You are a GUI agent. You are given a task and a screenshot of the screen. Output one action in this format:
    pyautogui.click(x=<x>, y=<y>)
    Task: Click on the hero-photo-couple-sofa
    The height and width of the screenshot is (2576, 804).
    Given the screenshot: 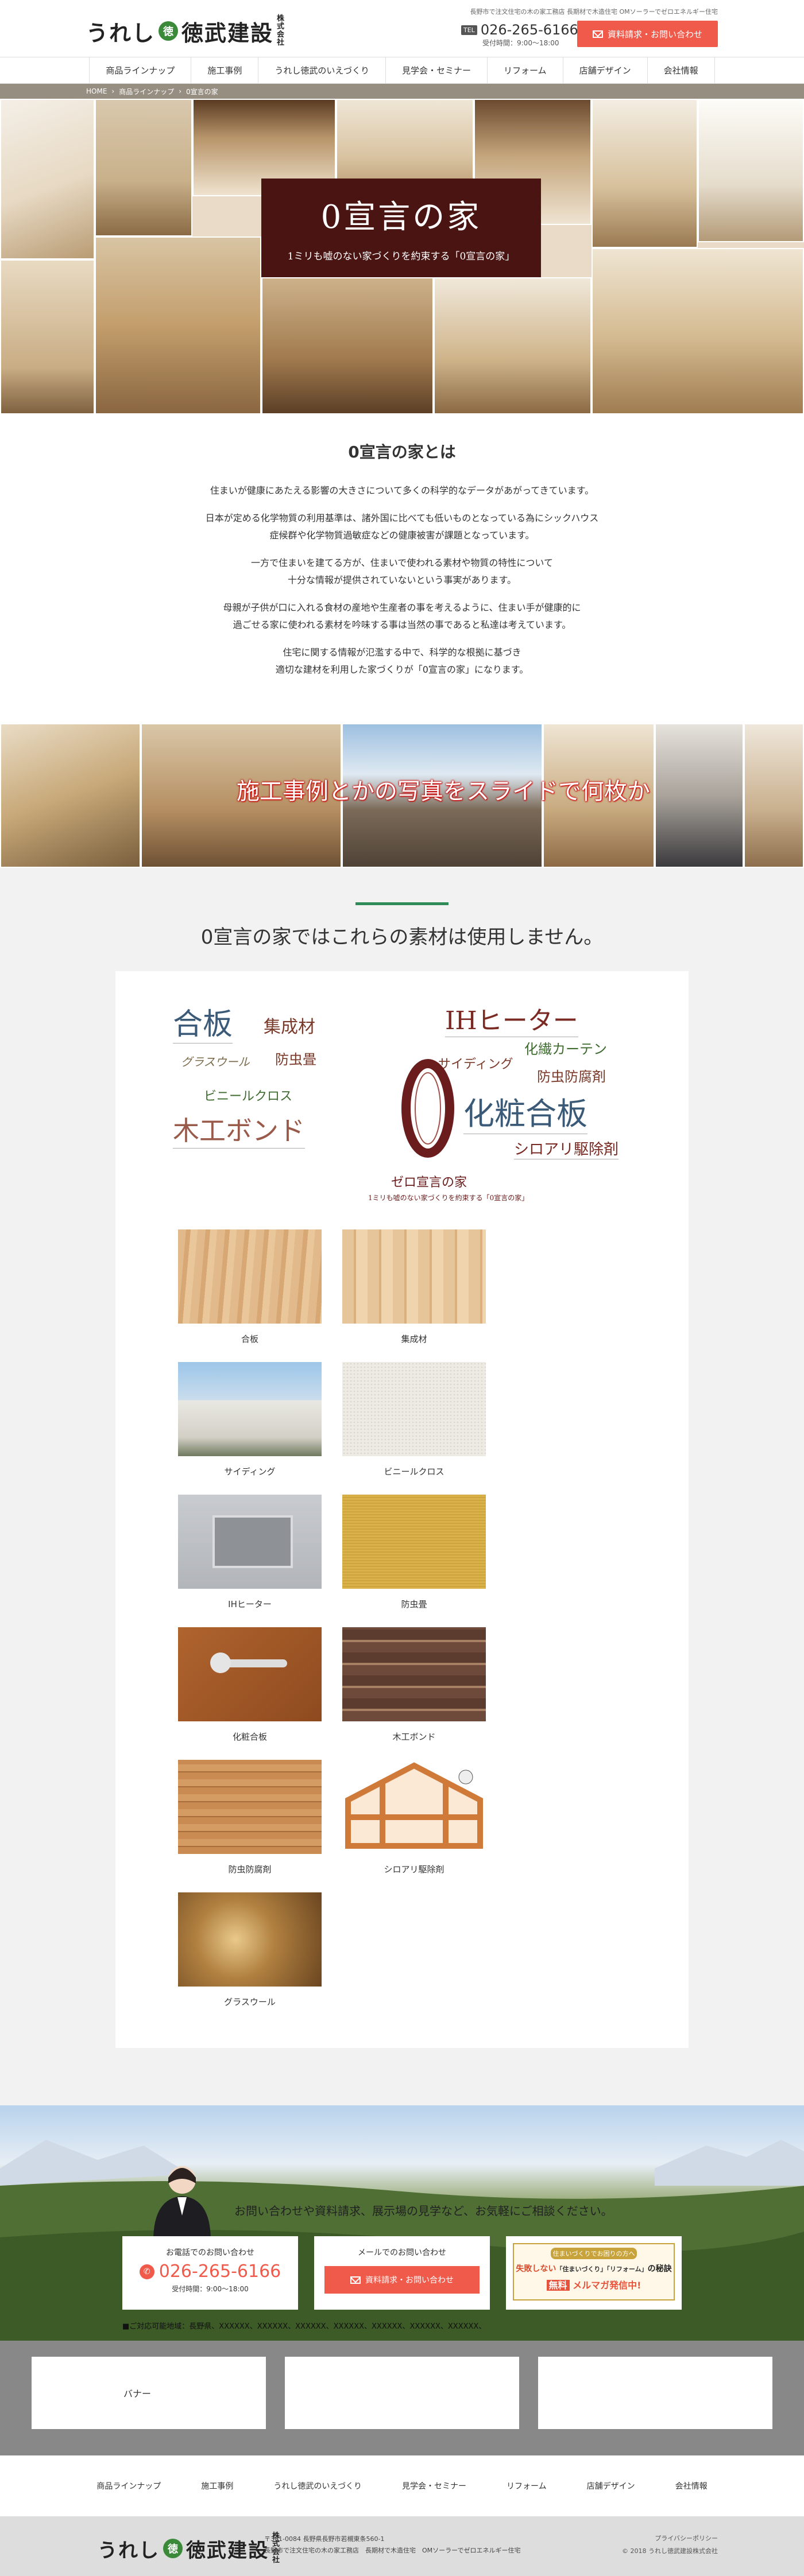 What is the action you would take?
    pyautogui.click(x=347, y=345)
    